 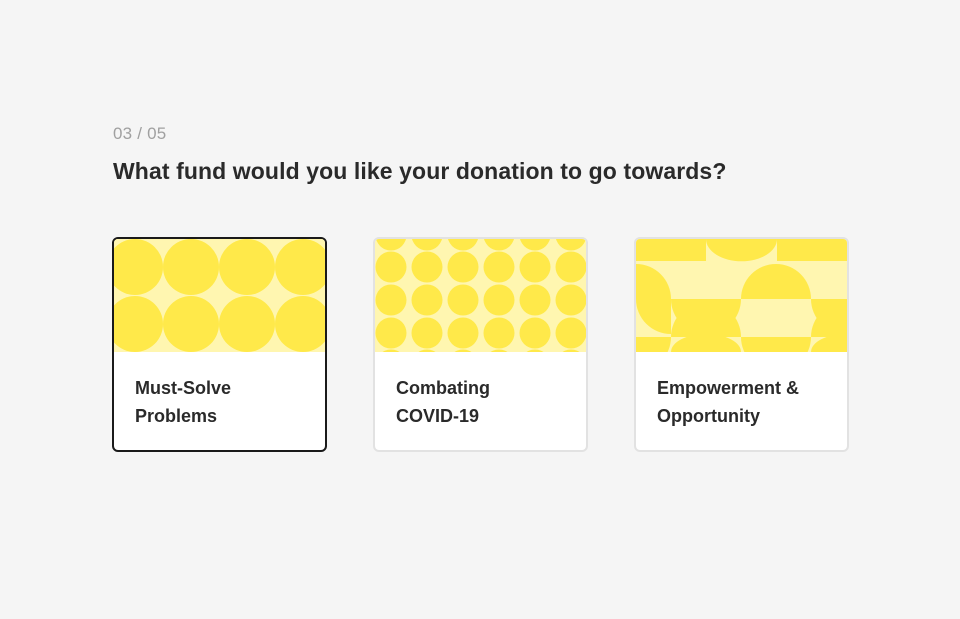 I want to click on step-counter: 03 / 05, so click(x=140, y=133).